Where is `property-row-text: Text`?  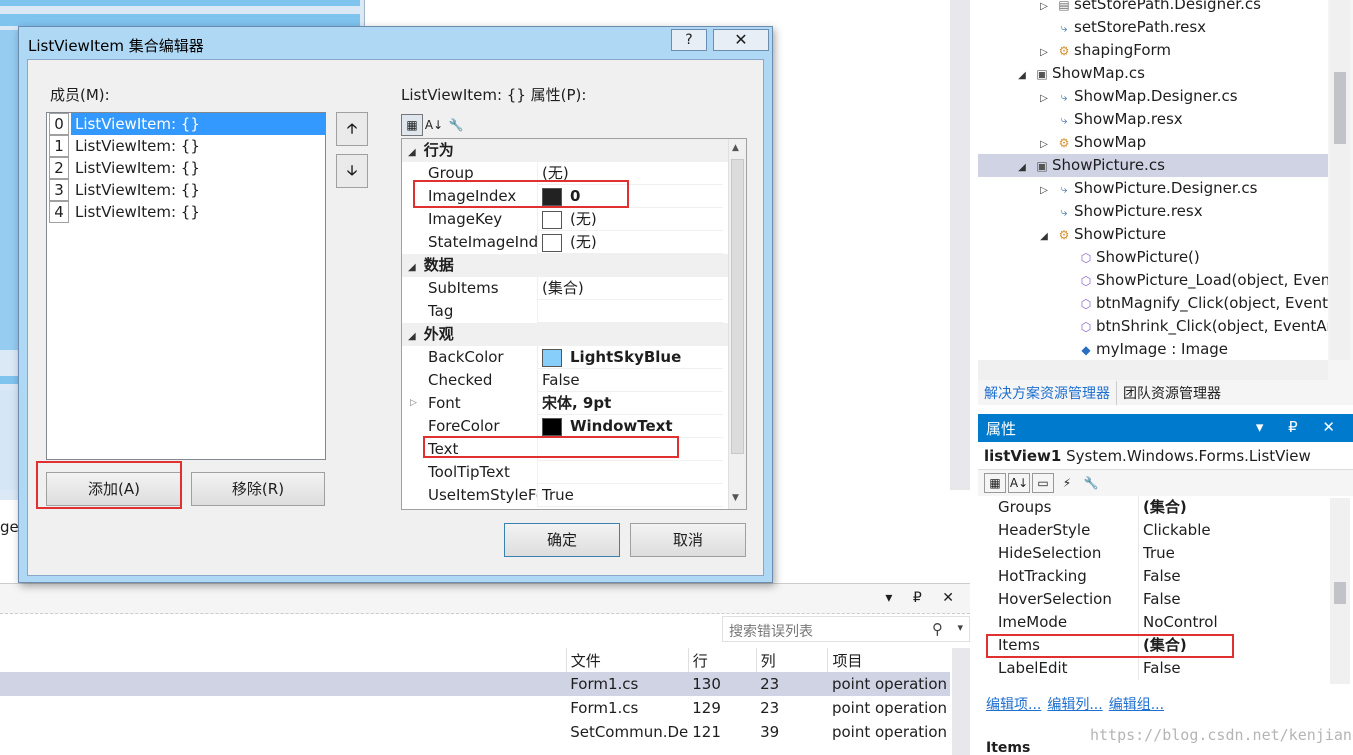
property-row-text: Text is located at coordinates (574, 449).